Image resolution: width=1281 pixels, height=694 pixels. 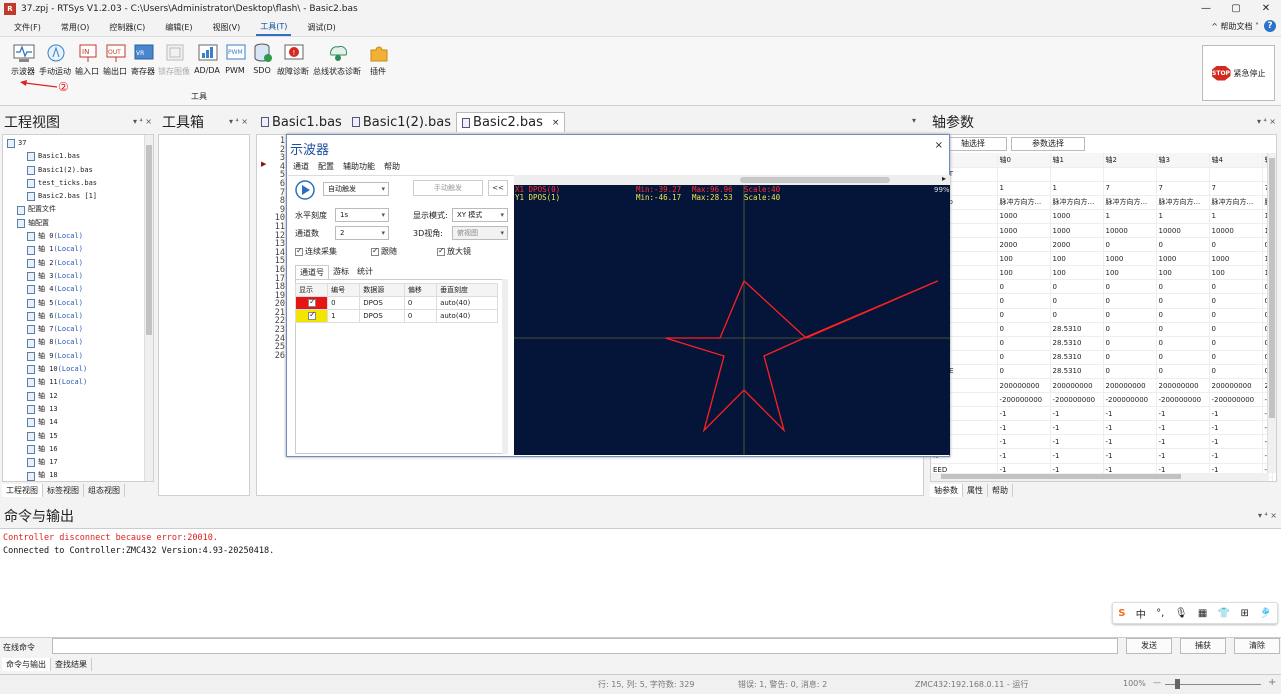 I want to click on axis-param-cell: 100, so click(x=1077, y=259).